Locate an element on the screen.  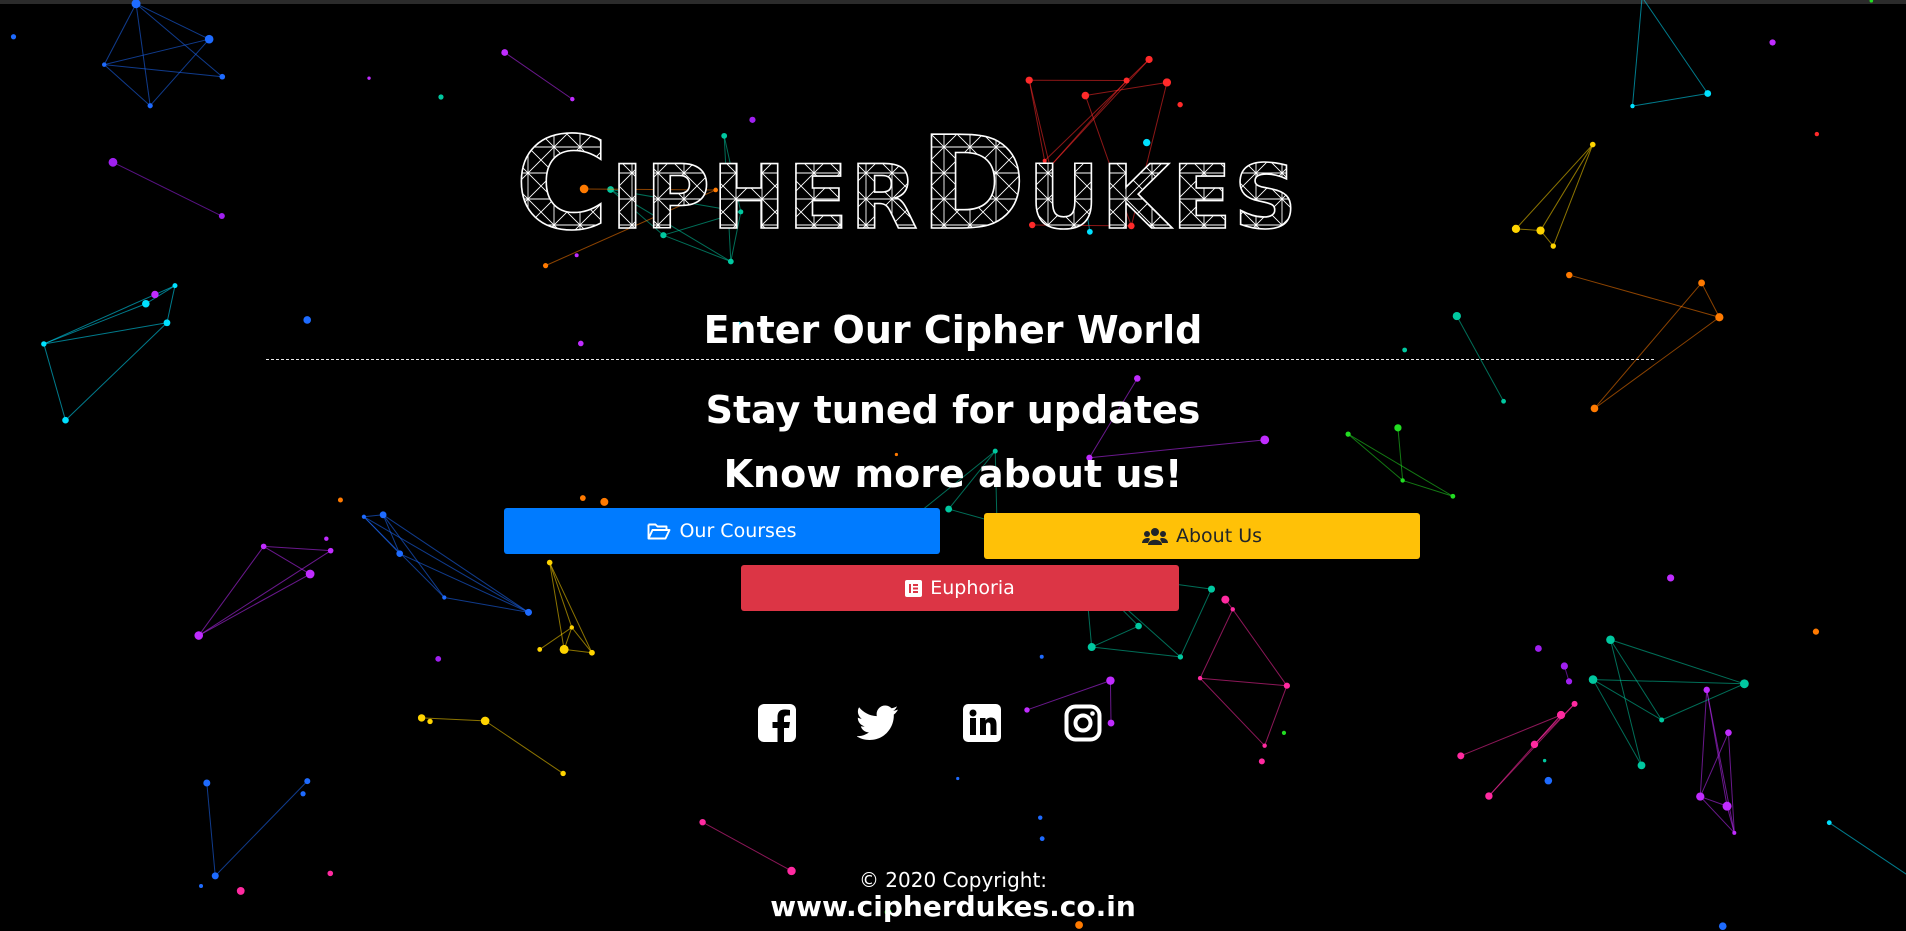
euphoria-button: Euphoria is located at coordinates (960, 588).